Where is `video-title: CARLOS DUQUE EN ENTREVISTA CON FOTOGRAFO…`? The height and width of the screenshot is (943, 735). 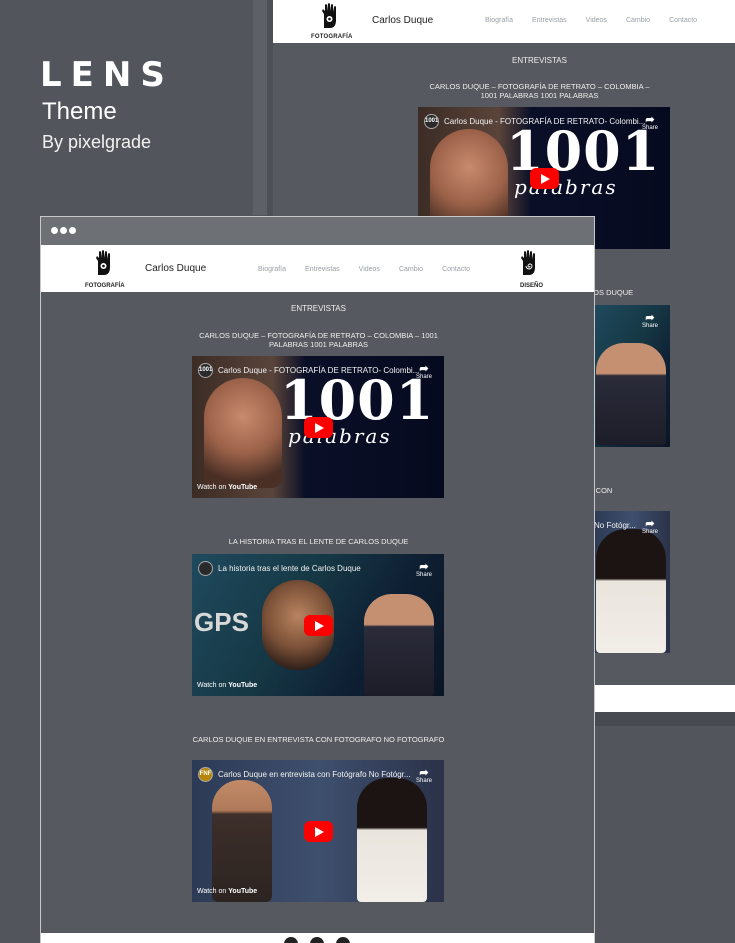
video-title: CARLOS DUQUE EN ENTREVISTA CON FOTOGRAFO… is located at coordinates (318, 739).